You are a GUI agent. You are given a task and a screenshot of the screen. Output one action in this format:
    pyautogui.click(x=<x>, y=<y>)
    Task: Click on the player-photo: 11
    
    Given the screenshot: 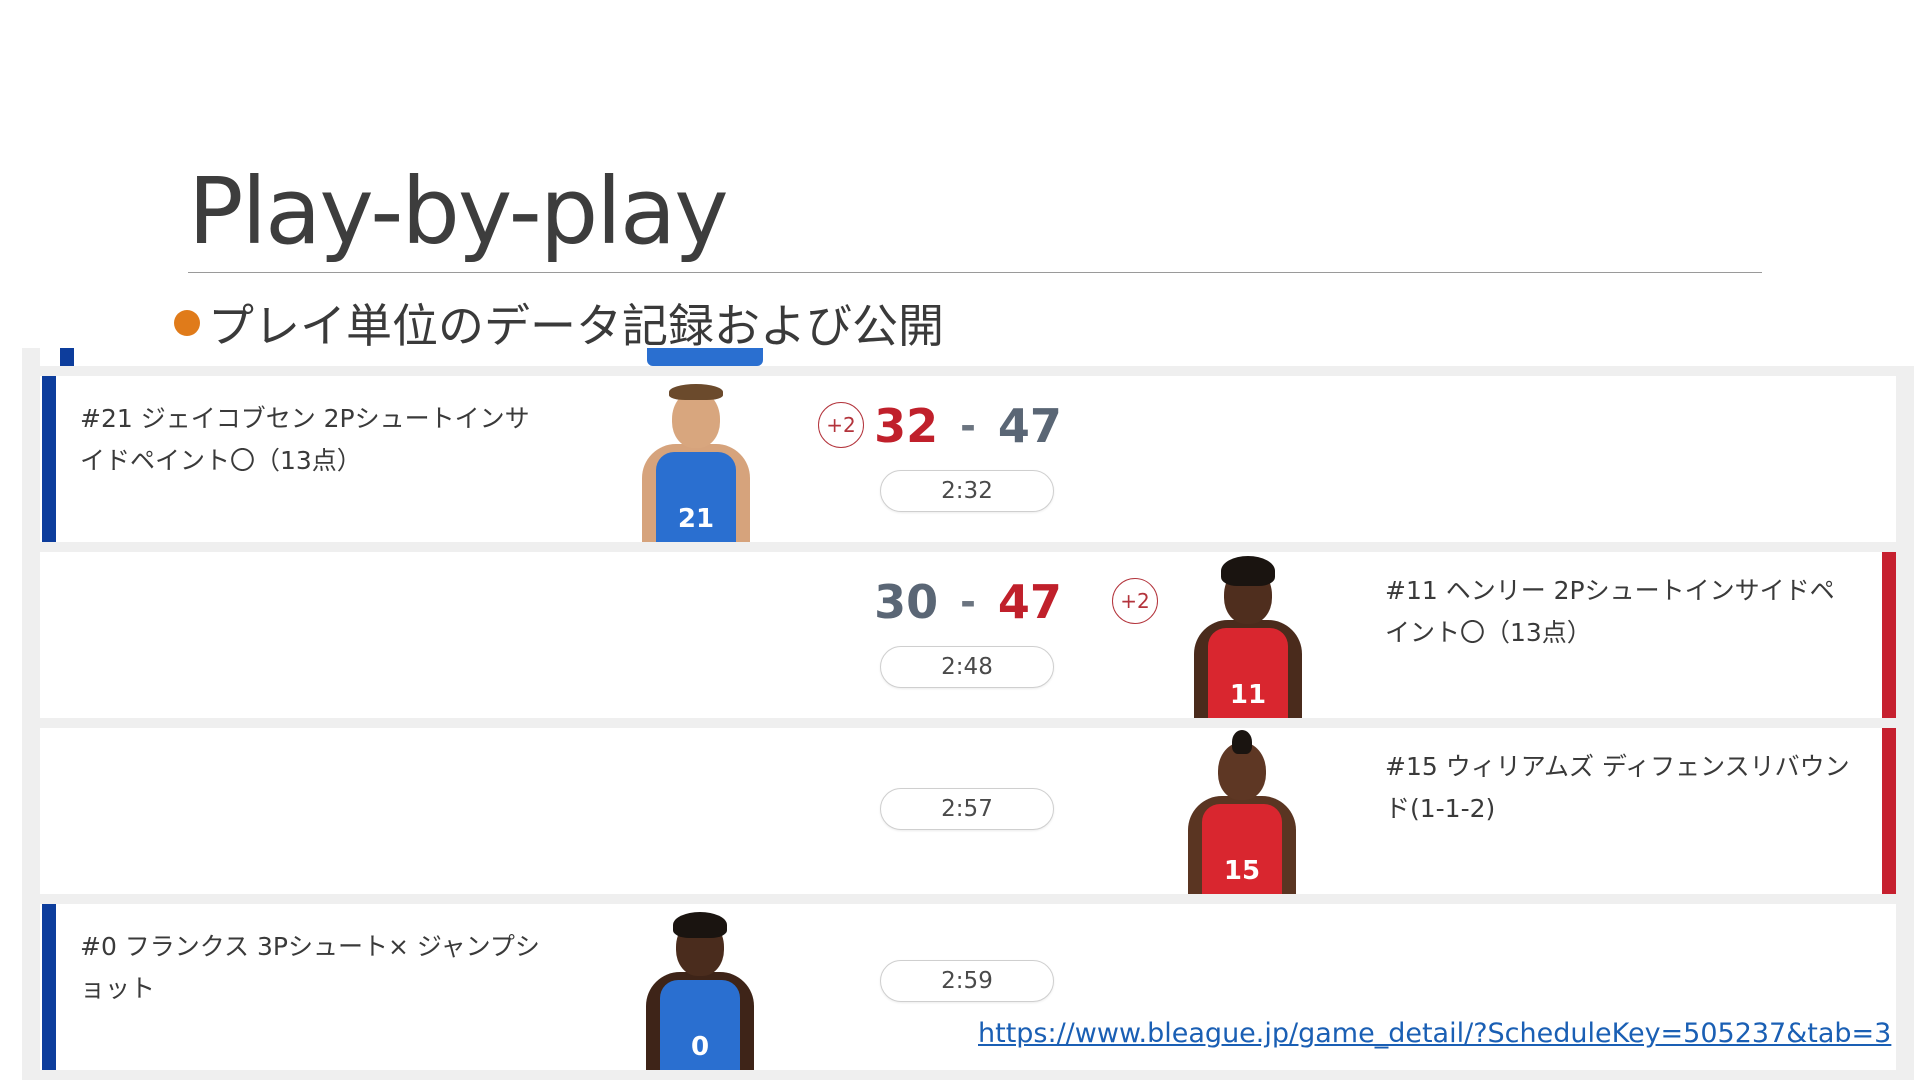 What is the action you would take?
    pyautogui.click(x=1248, y=637)
    